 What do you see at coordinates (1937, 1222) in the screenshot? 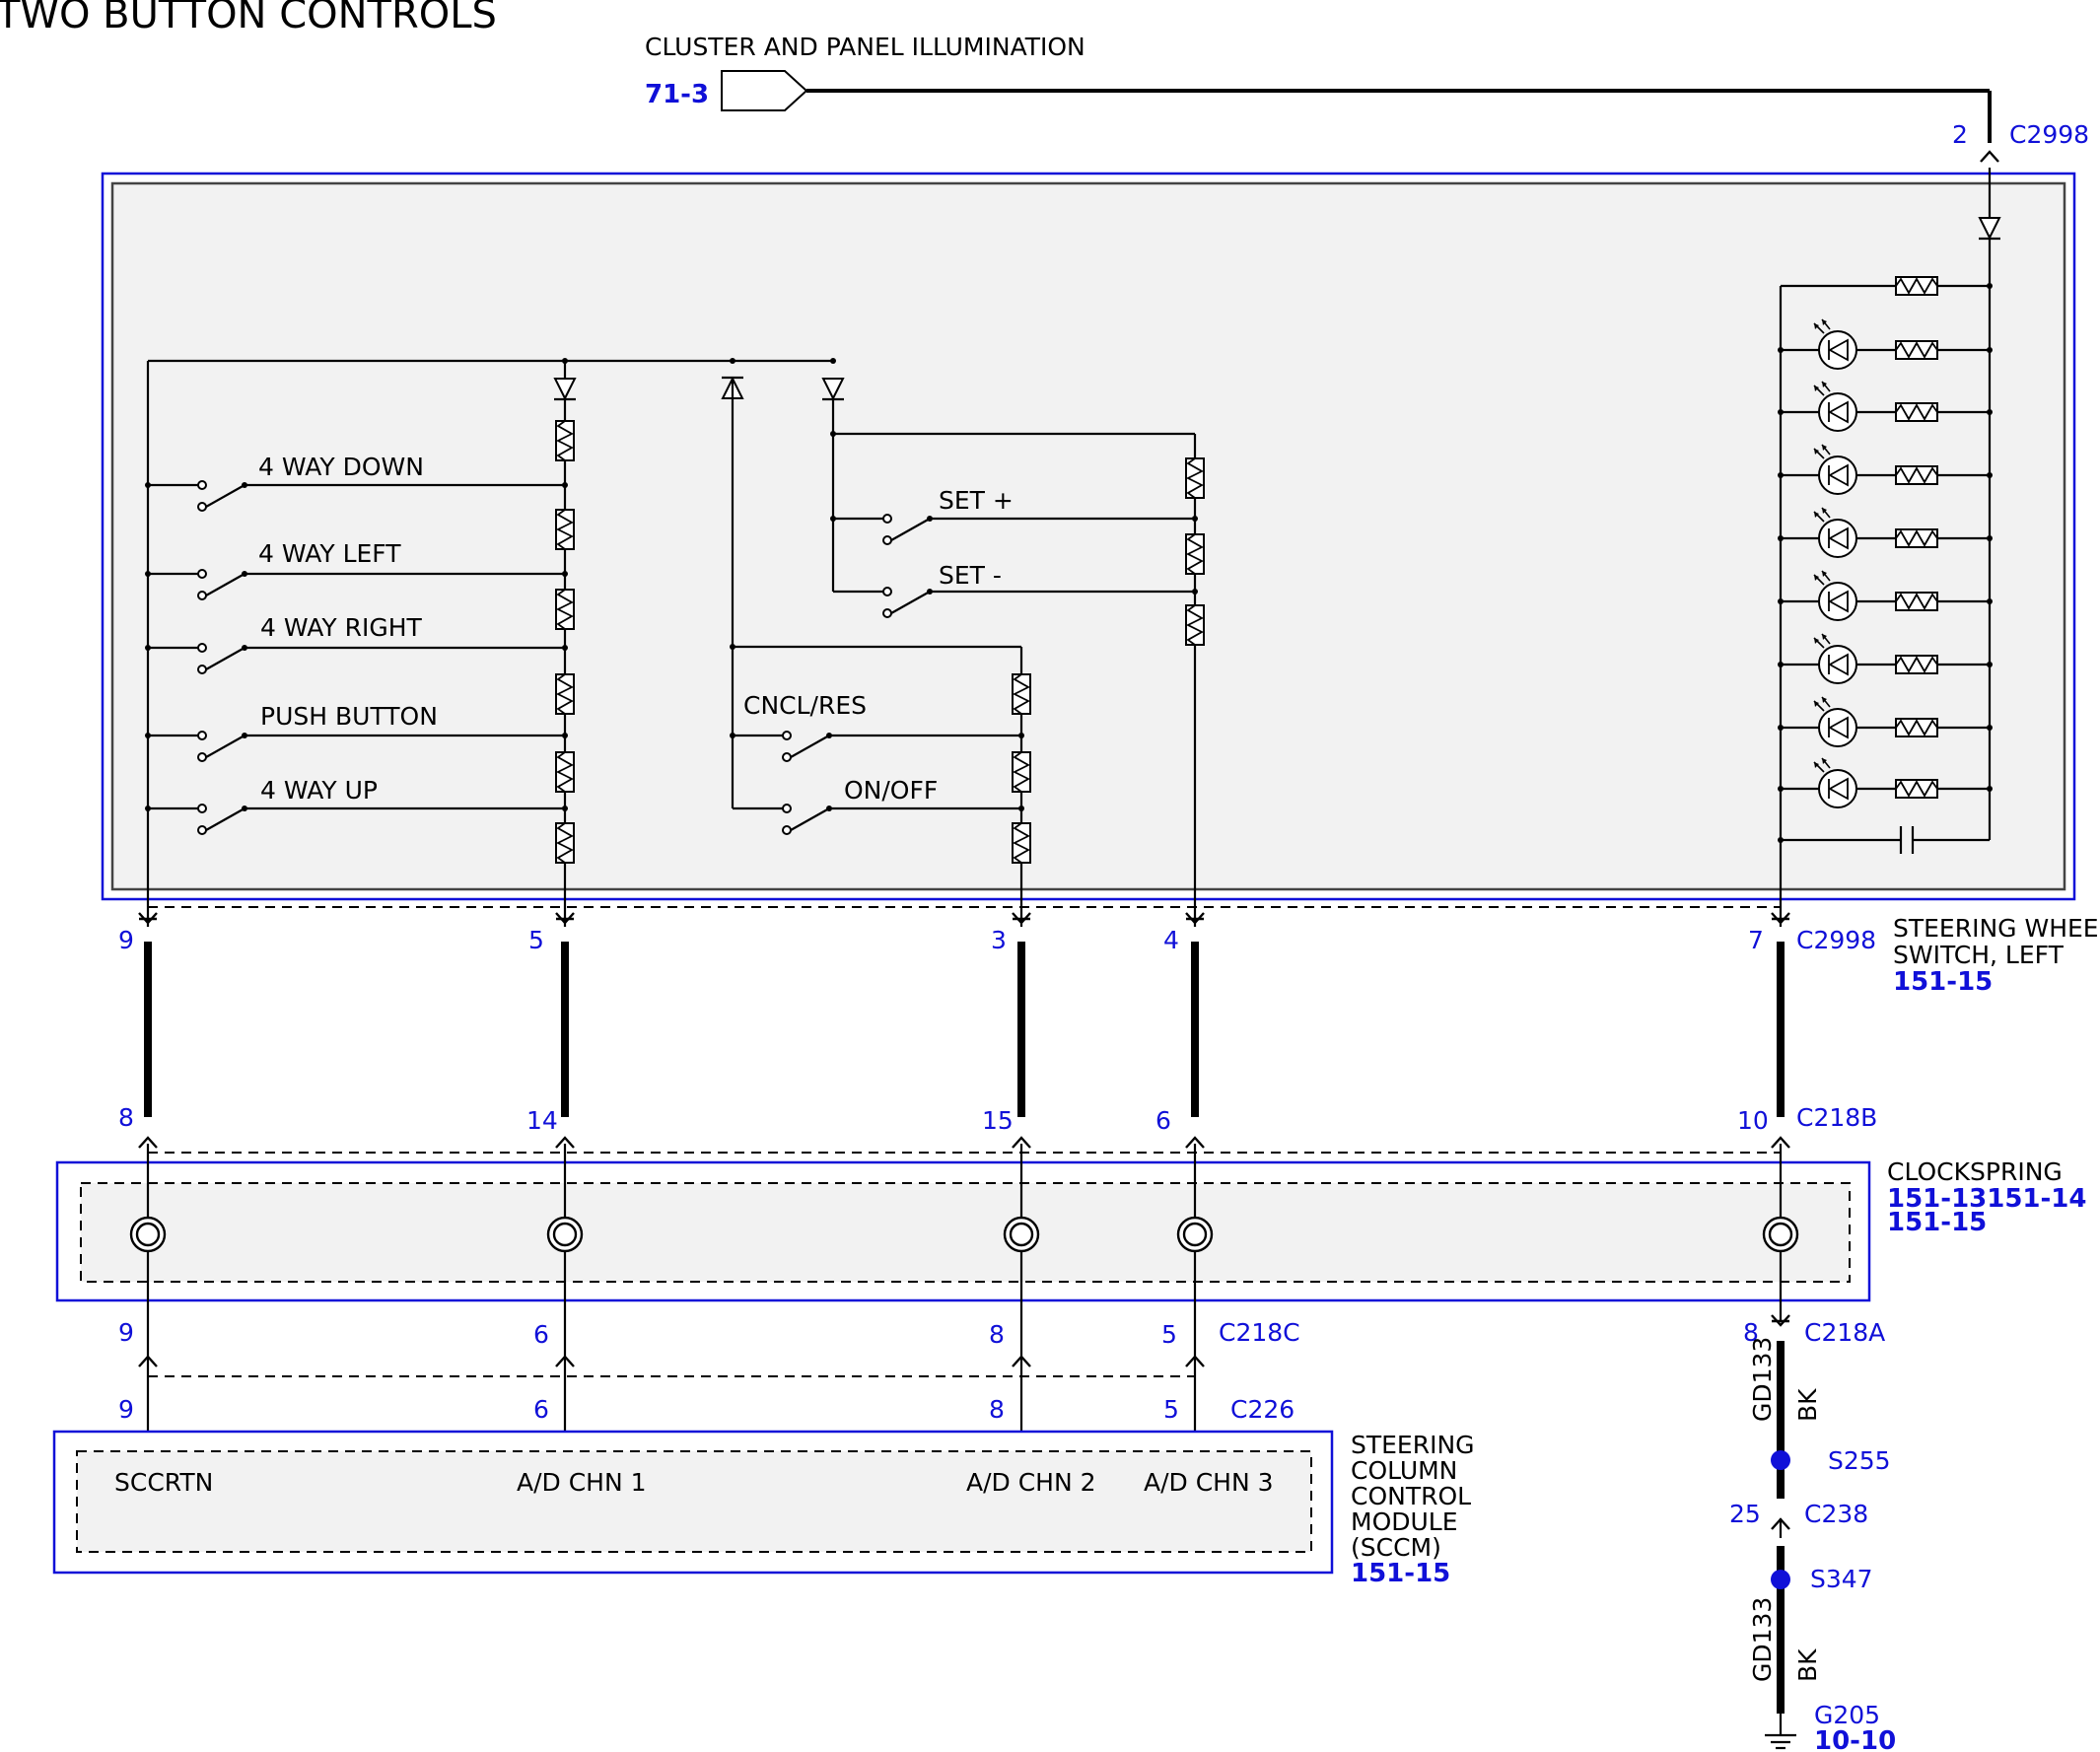
I see `clockspring-ref-link: 151-15` at bounding box center [1937, 1222].